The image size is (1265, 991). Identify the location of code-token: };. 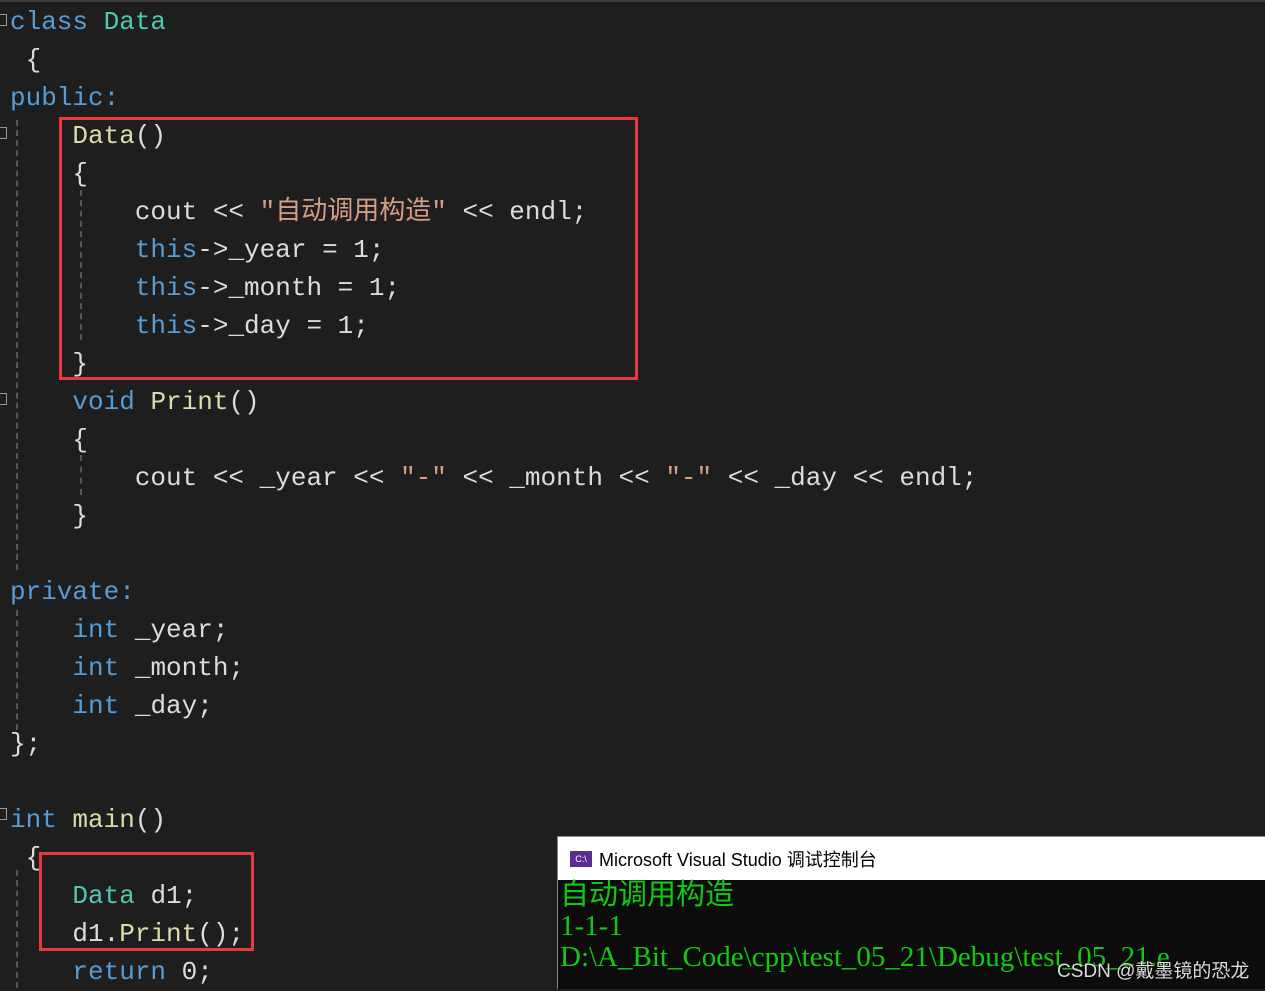
(26, 744).